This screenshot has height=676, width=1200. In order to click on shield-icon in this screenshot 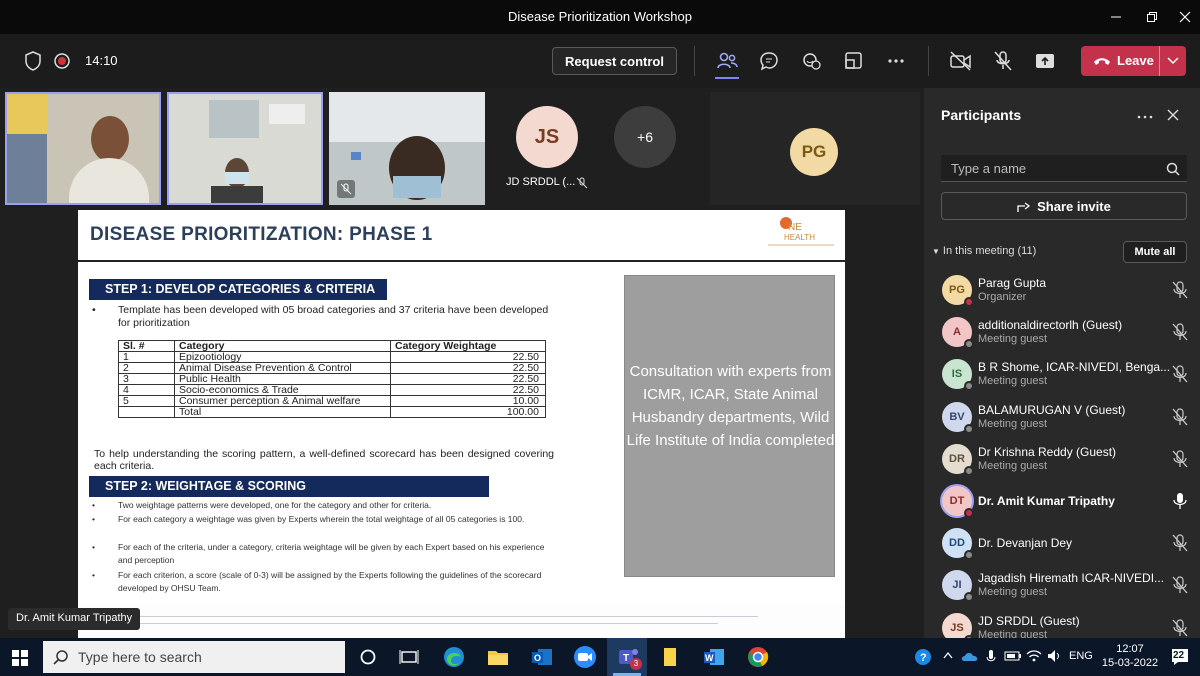, I will do `click(33, 61)`.